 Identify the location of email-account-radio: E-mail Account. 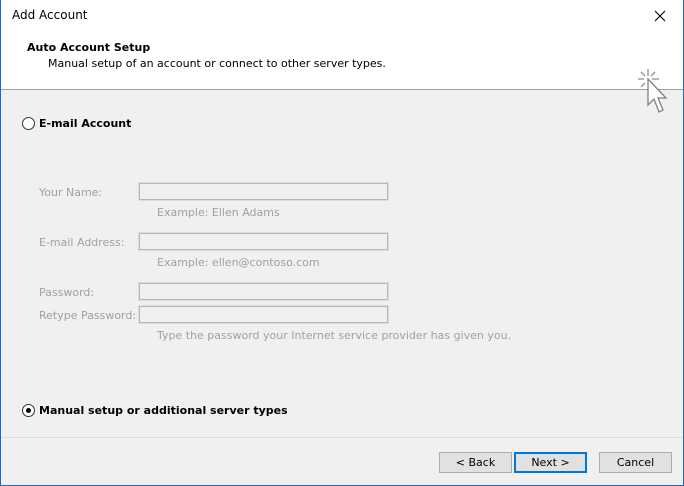
(76, 123).